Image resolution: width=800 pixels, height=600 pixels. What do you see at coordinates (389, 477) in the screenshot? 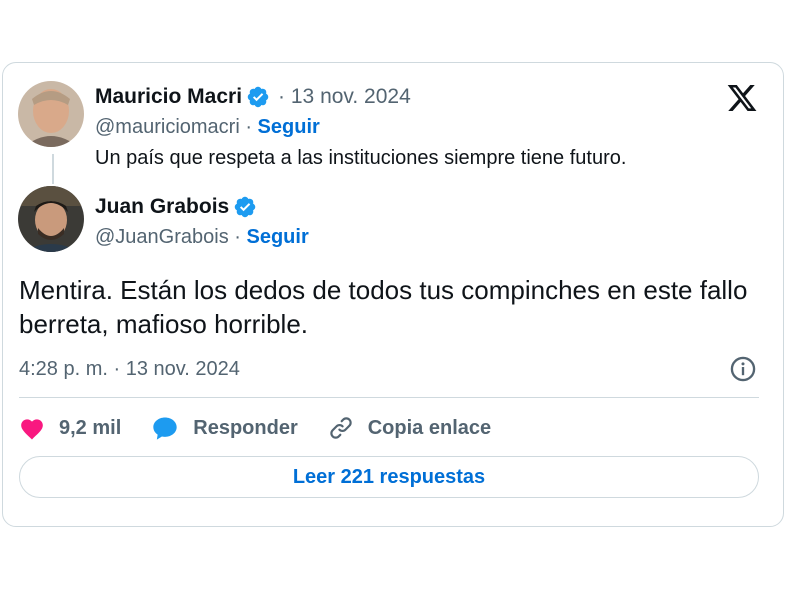
I see `read-replies-button: Leer 221 respuestas` at bounding box center [389, 477].